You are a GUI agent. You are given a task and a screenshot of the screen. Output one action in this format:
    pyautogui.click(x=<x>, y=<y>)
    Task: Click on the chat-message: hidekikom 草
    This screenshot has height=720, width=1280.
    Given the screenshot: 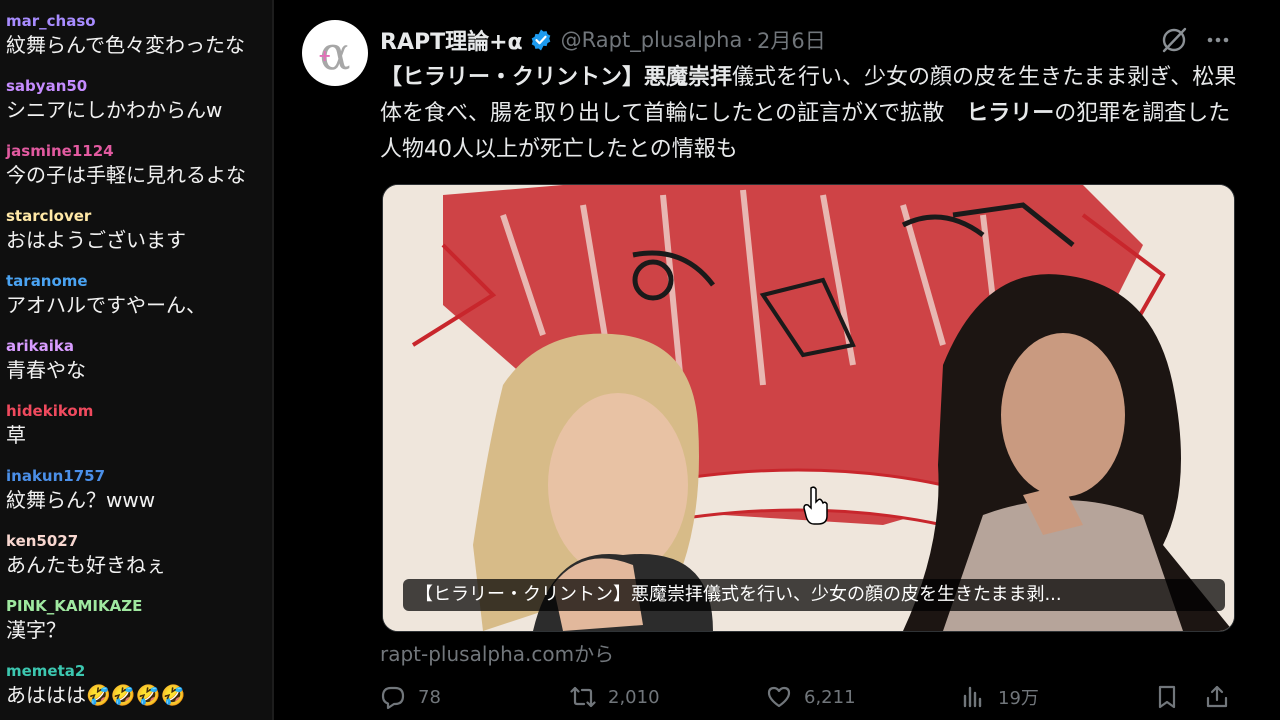 What is the action you would take?
    pyautogui.click(x=139, y=425)
    